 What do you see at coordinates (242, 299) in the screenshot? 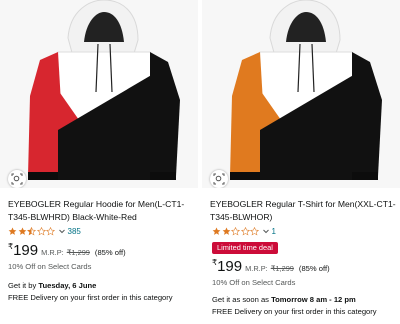
I see `delivery-prefix: Get it as soon as` at bounding box center [242, 299].